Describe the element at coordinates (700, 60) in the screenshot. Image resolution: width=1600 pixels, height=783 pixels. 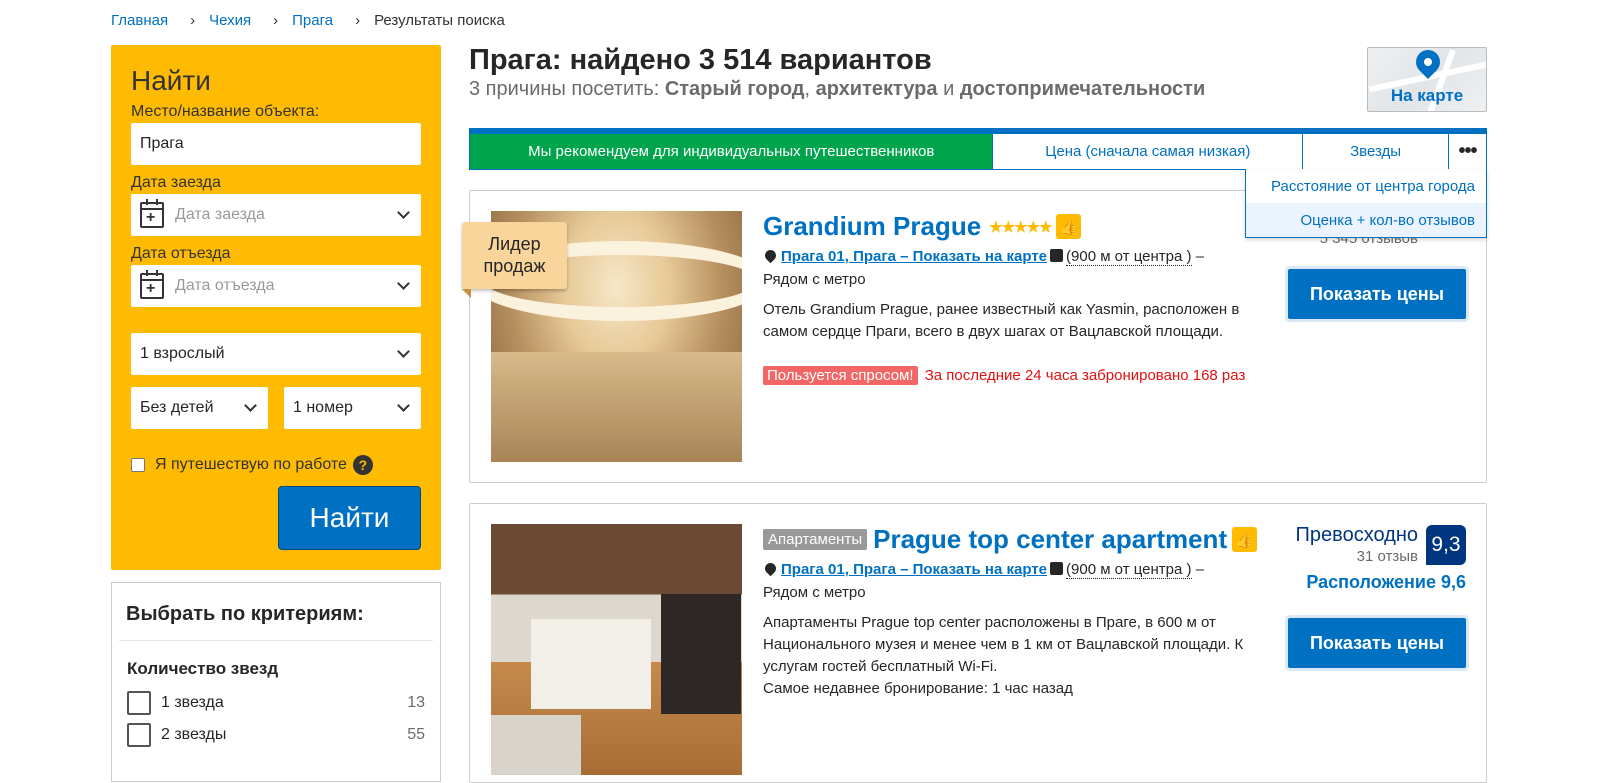
I see `page-title: Прага: найдено 3 514 вариантов` at that location.